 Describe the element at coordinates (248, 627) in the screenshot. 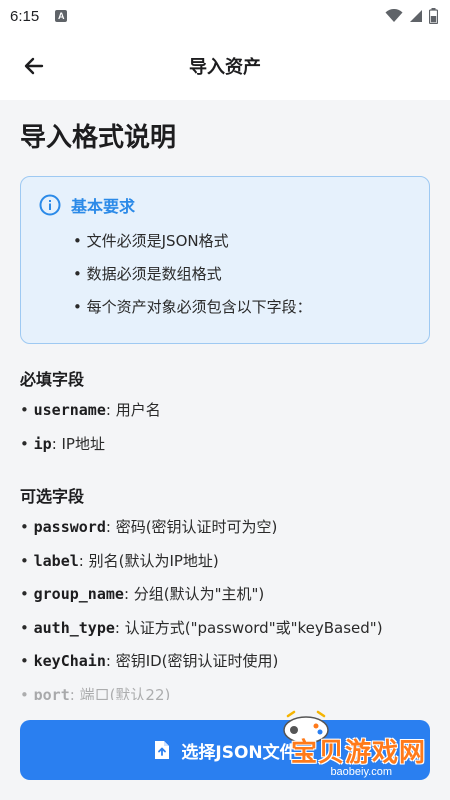

I see `field-desc: : 认证方式("password"或"keyBased")` at that location.